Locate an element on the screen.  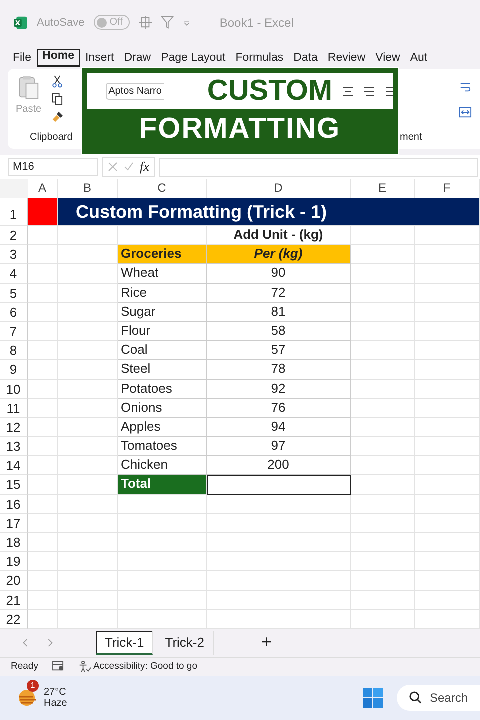
group-label: Clipboard is located at coordinates (51, 137).